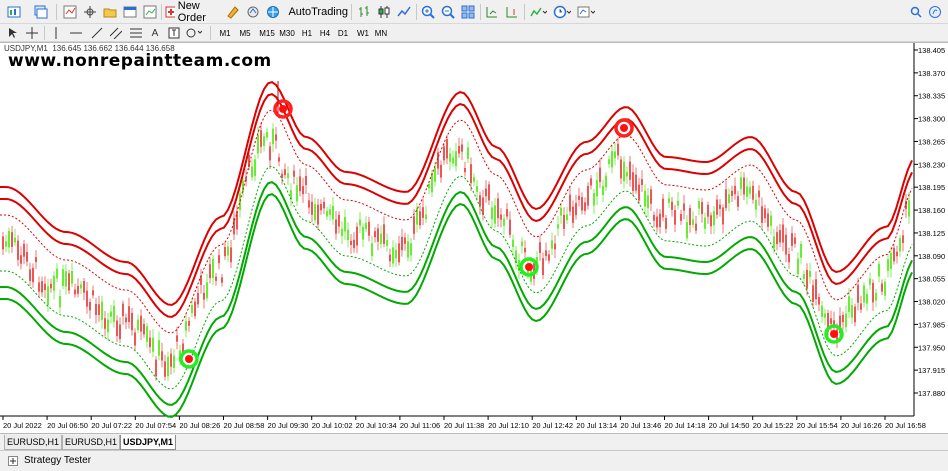  Describe the element at coordinates (91, 442) in the screenshot. I see `tab-eurusd-h1-2: EURUSD,H1` at that location.